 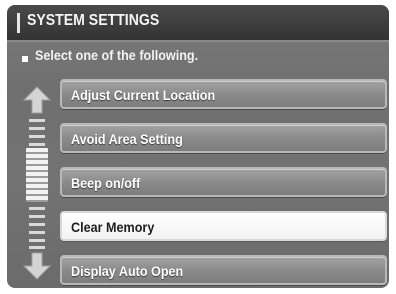 What do you see at coordinates (117, 55) in the screenshot?
I see `instruction-text: Select one of the following.` at bounding box center [117, 55].